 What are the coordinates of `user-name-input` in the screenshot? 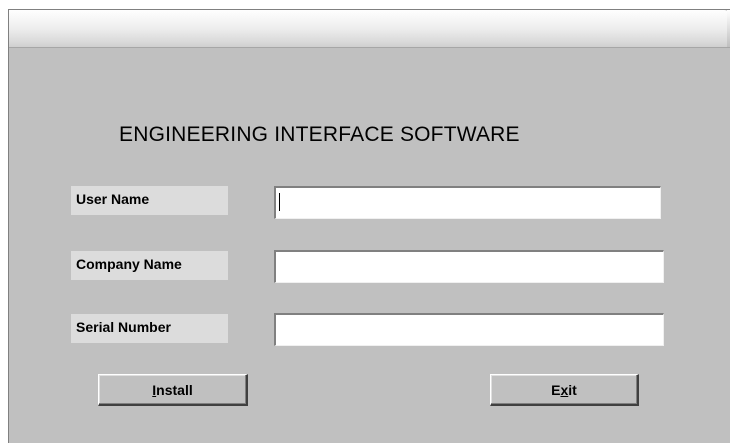 It's located at (467, 202).